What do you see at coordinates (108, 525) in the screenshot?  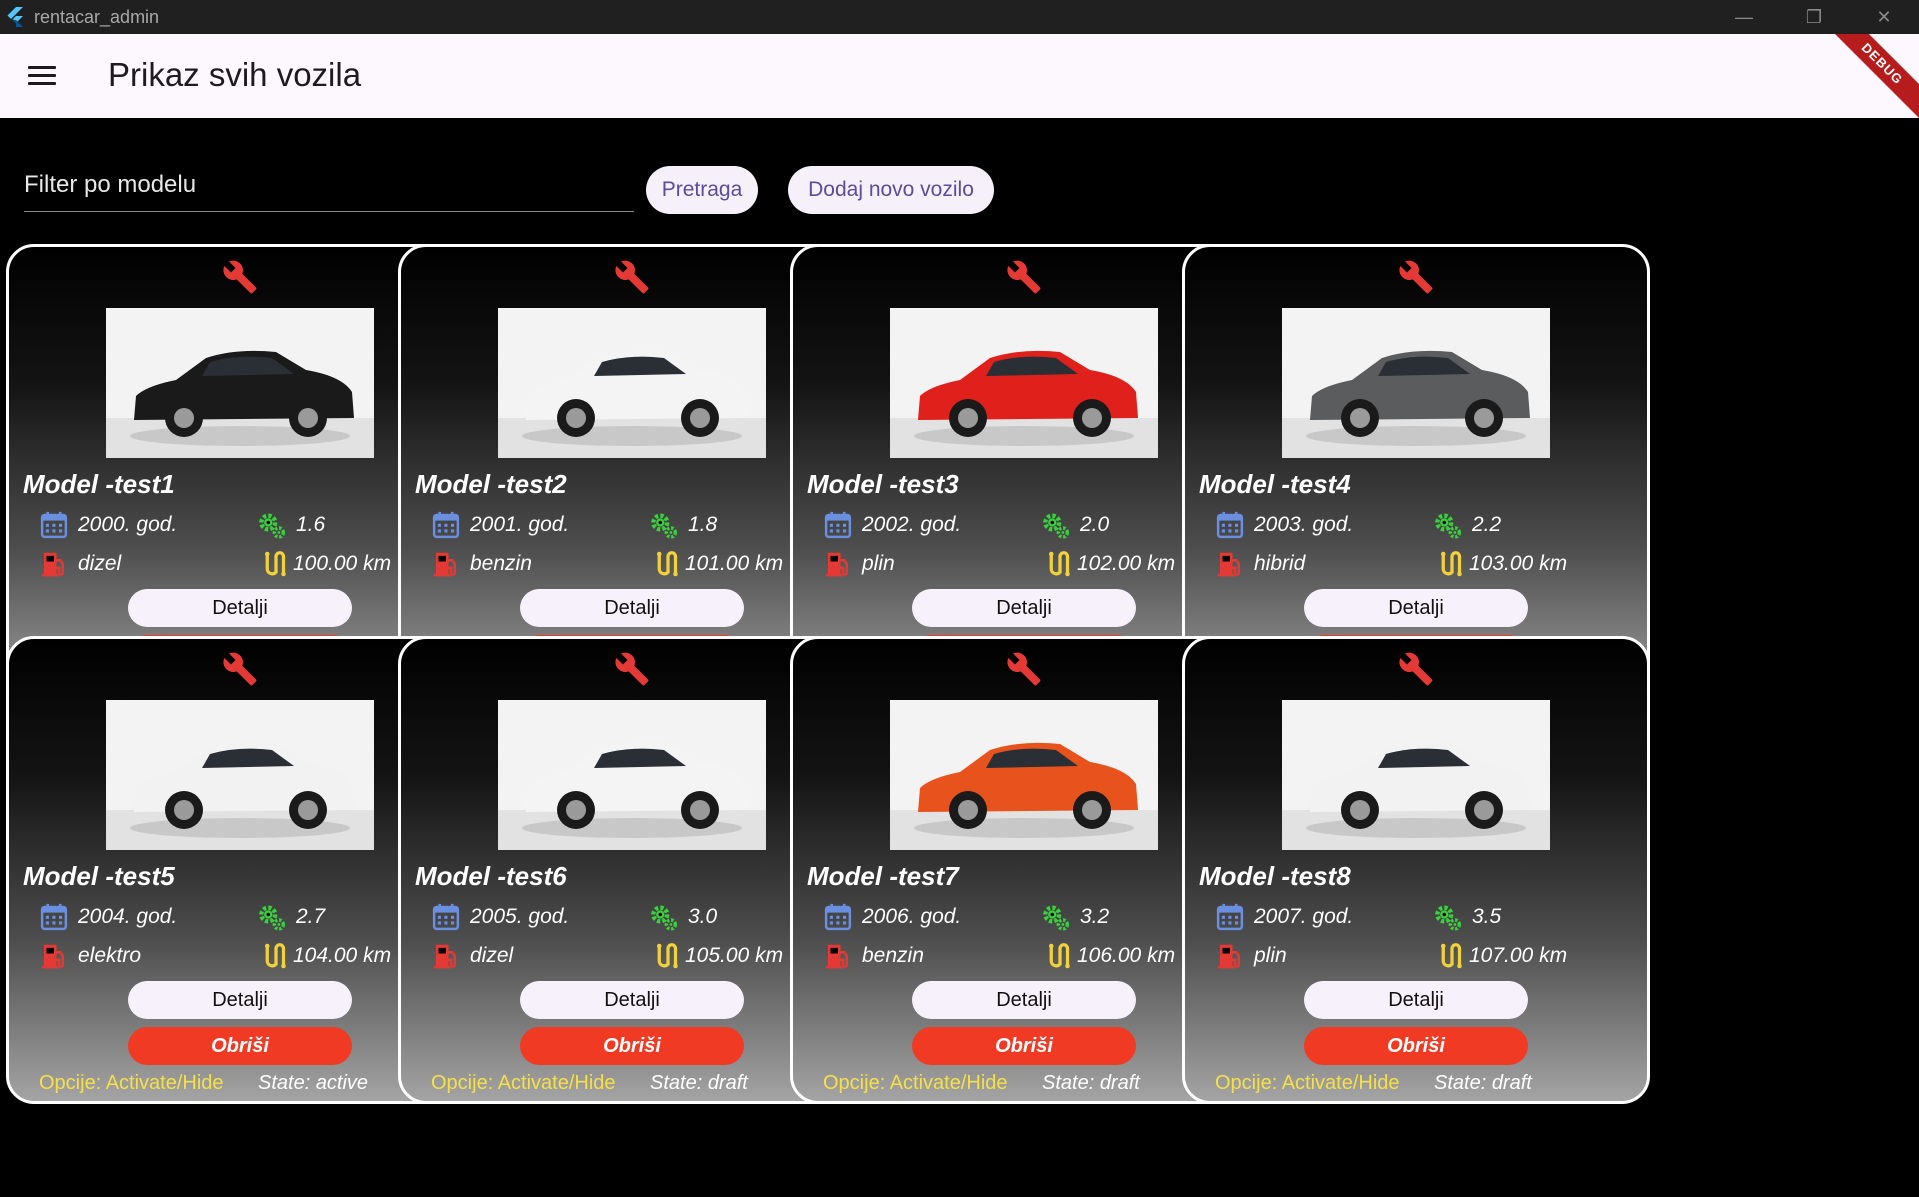 I see `vehicle-year: 2000. god.` at bounding box center [108, 525].